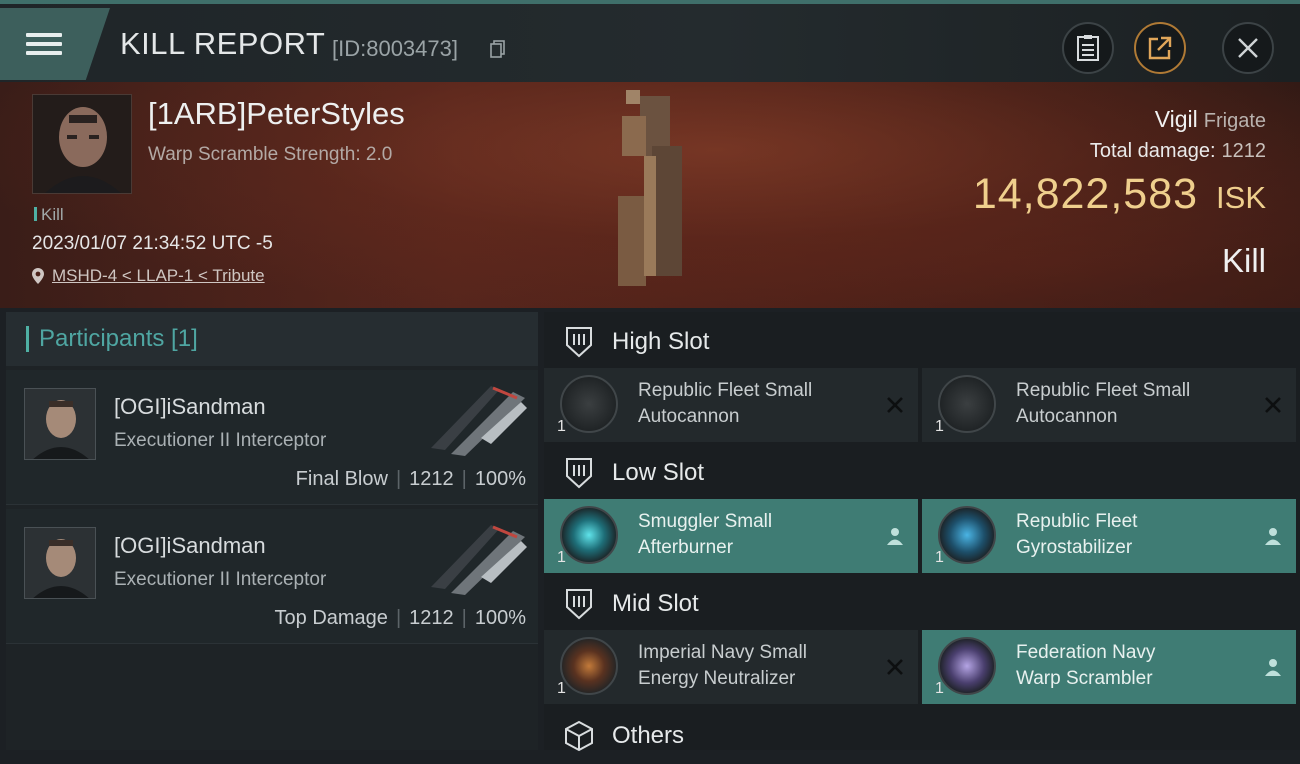 The image size is (1300, 764). Describe the element at coordinates (579, 736) in the screenshot. I see `cube-icon` at that location.